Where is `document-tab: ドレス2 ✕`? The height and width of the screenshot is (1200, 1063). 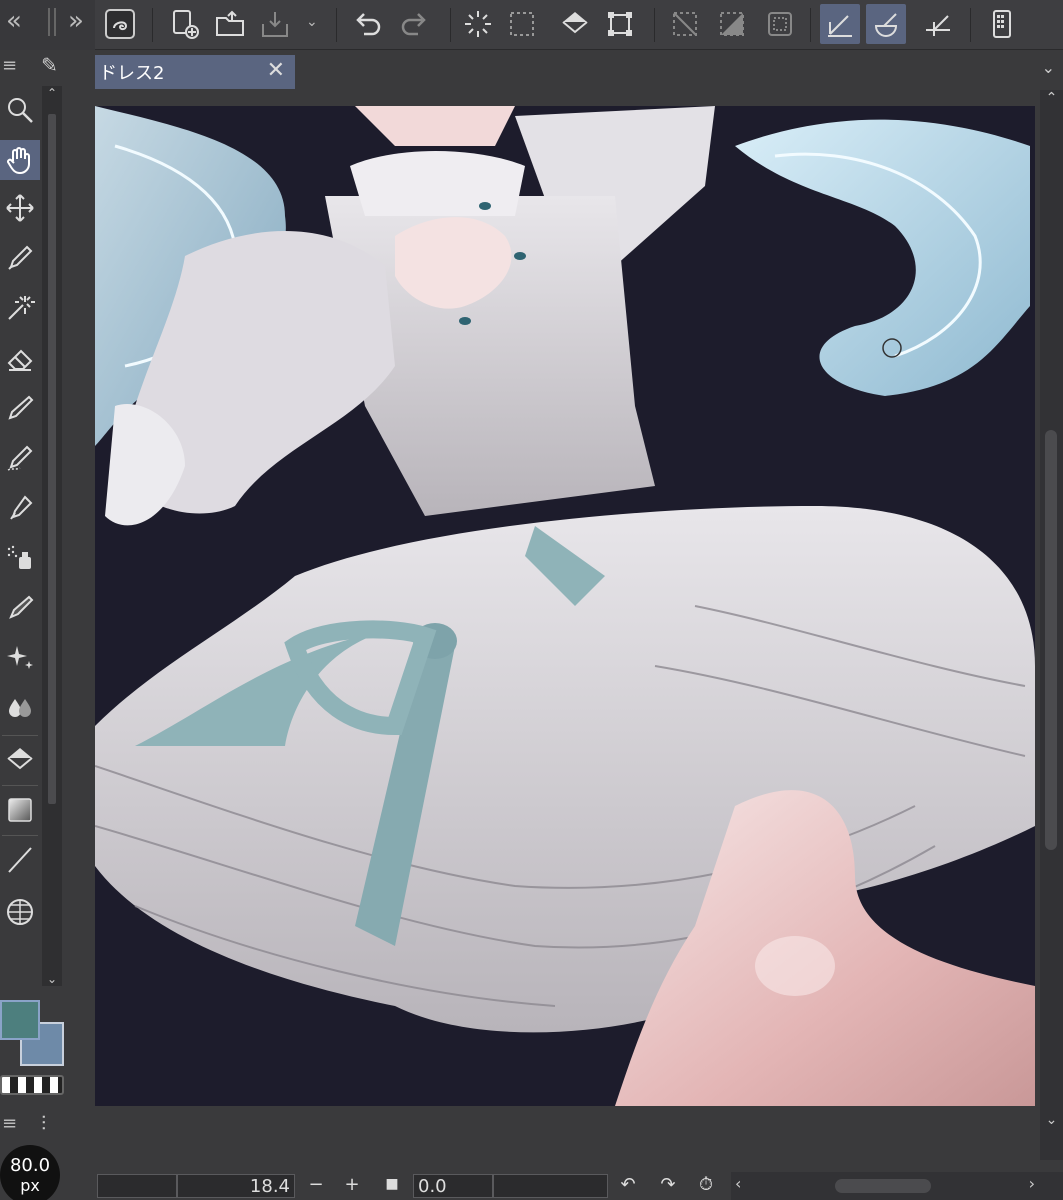
document-tab: ドレス2 ✕ is located at coordinates (195, 72).